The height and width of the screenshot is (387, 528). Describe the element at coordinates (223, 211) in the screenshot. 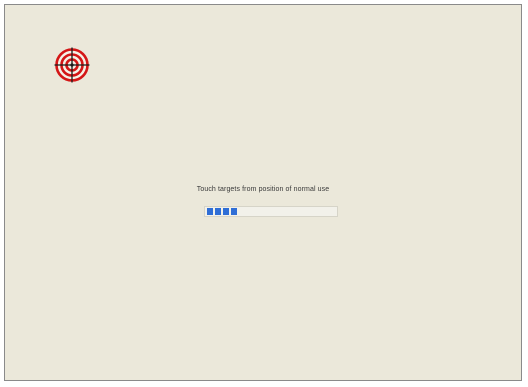

I see `progress-fill` at that location.